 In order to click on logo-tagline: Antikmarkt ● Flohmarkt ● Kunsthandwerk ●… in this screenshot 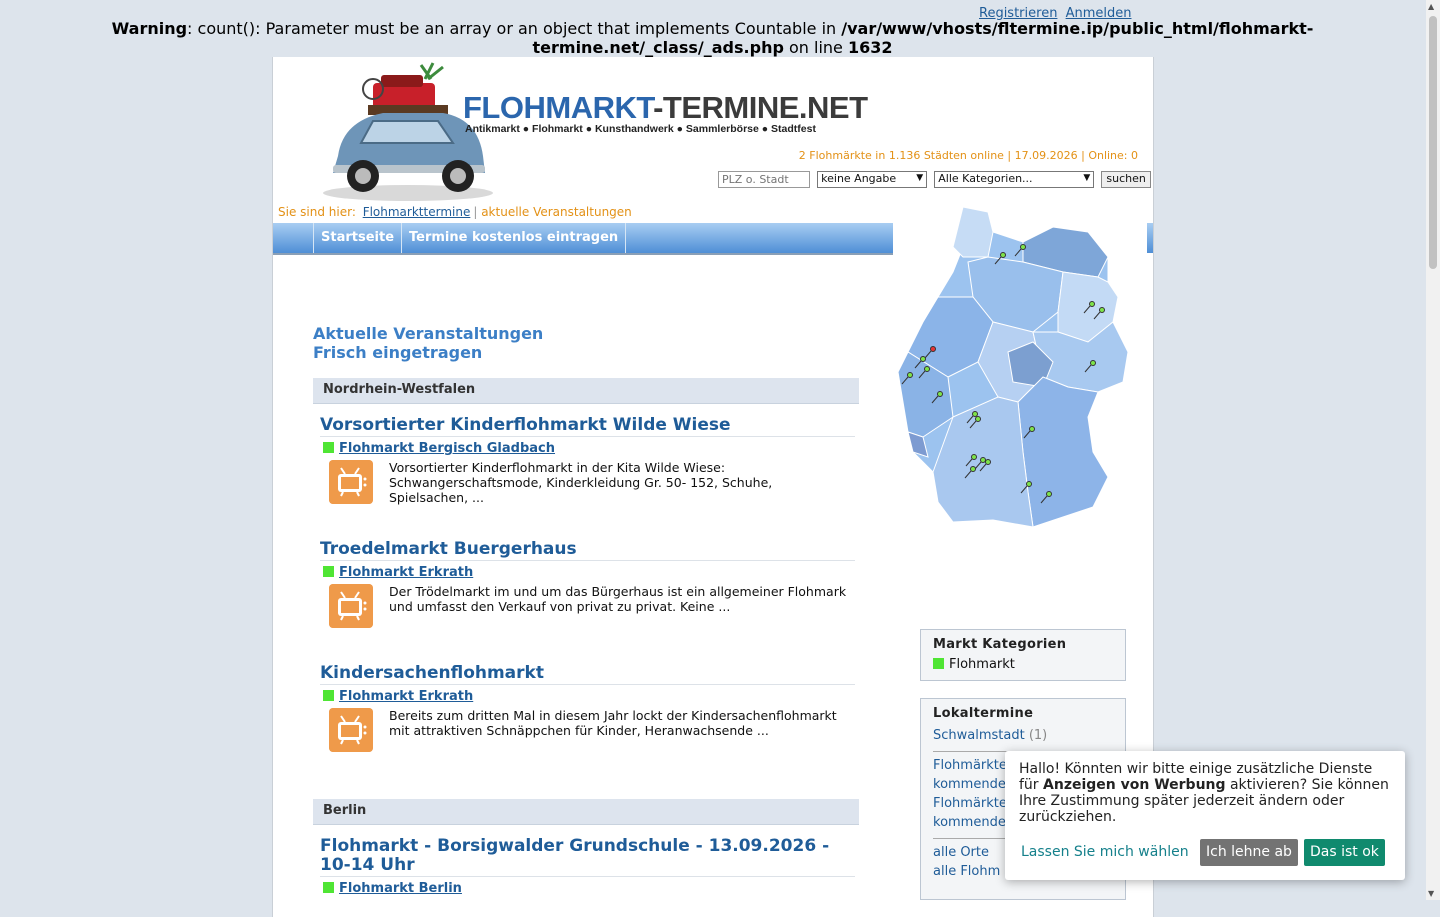, I will do `click(640, 129)`.